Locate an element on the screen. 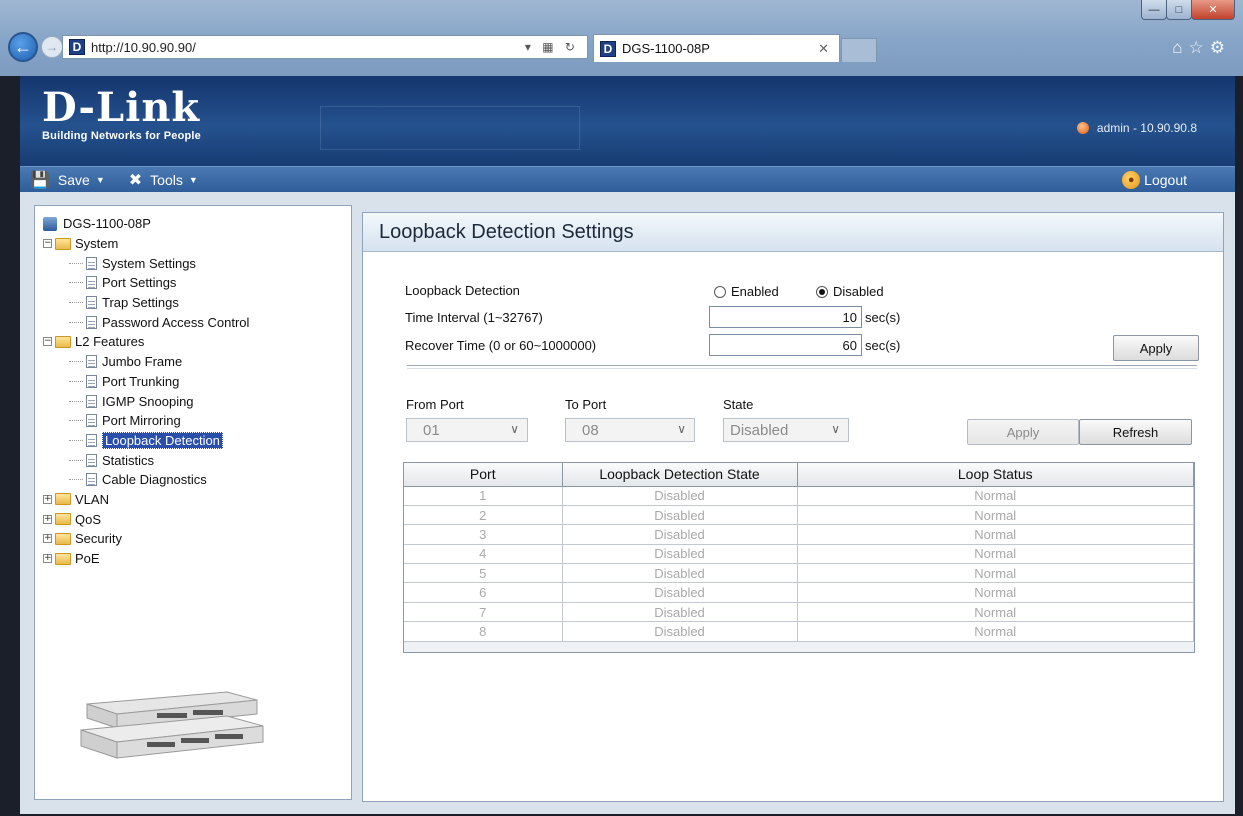 This screenshot has height=816, width=1243. tree-folder-poe: + PoE is located at coordinates (146, 559).